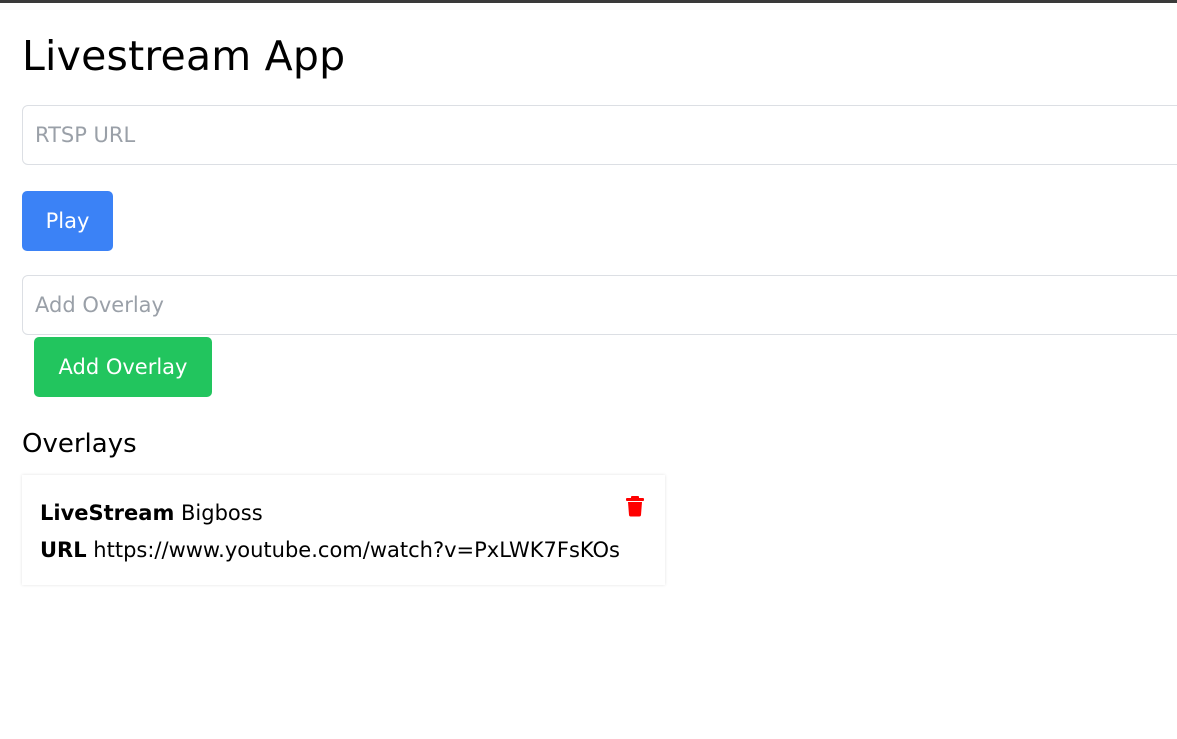 Image resolution: width=1177 pixels, height=739 pixels. What do you see at coordinates (63, 550) in the screenshot?
I see `overlay-url-label: URL` at bounding box center [63, 550].